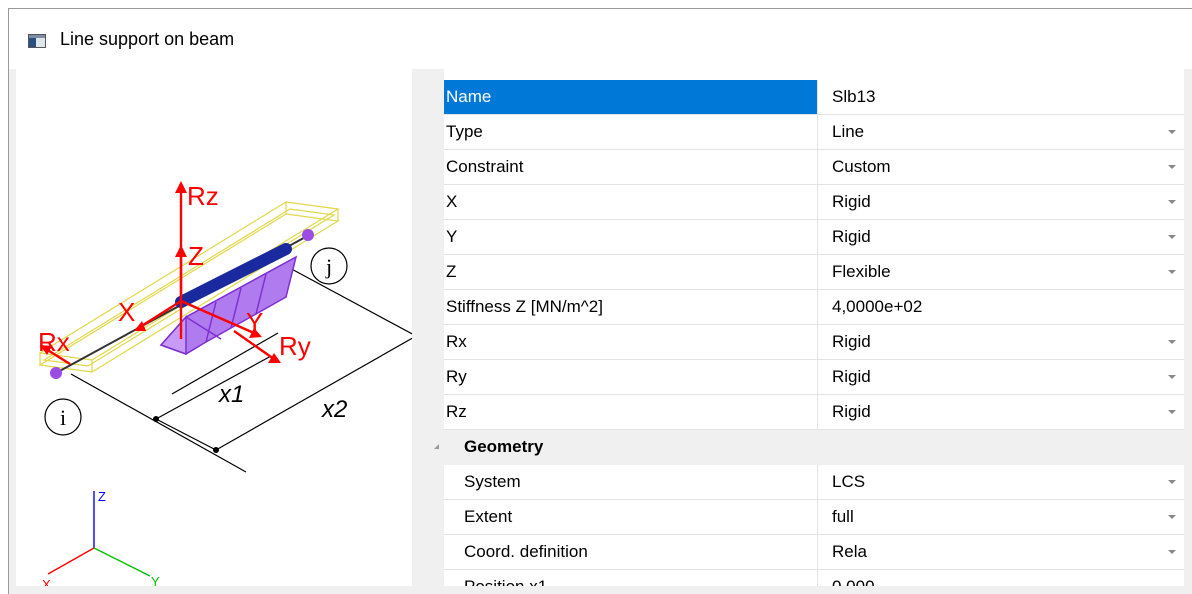 The image size is (1192, 594). Describe the element at coordinates (102, 496) in the screenshot. I see `axis-label-z: Z` at that location.